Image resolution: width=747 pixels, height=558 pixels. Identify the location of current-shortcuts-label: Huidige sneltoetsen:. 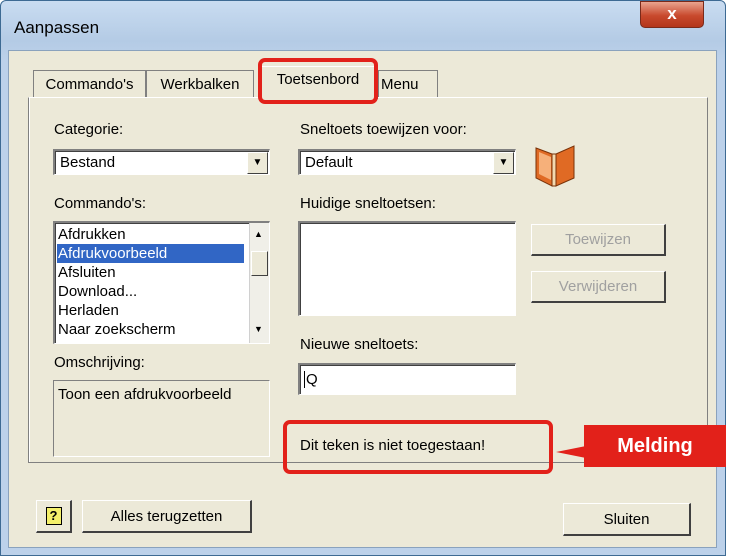
(368, 203).